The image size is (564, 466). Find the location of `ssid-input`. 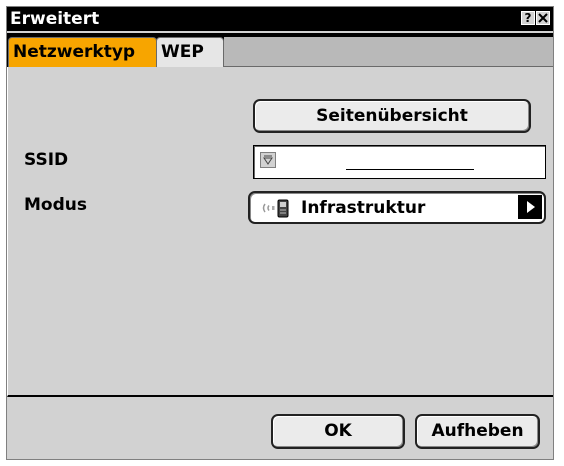

ssid-input is located at coordinates (399, 162).